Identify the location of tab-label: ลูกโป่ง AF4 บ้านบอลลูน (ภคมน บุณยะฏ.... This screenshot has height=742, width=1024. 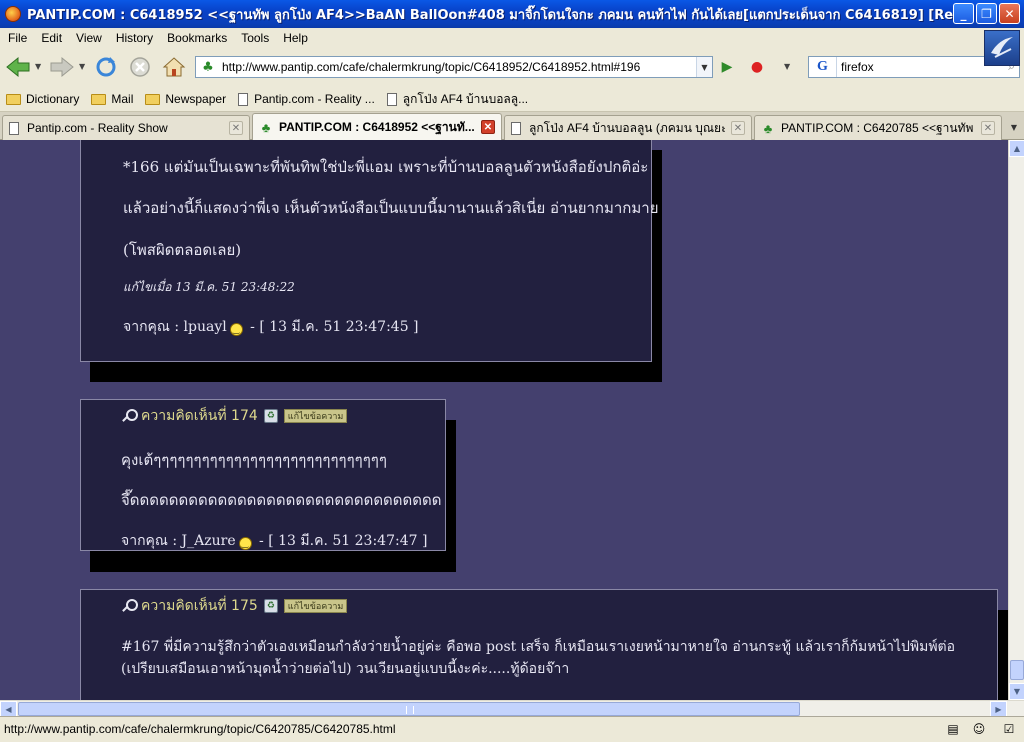
(627, 127).